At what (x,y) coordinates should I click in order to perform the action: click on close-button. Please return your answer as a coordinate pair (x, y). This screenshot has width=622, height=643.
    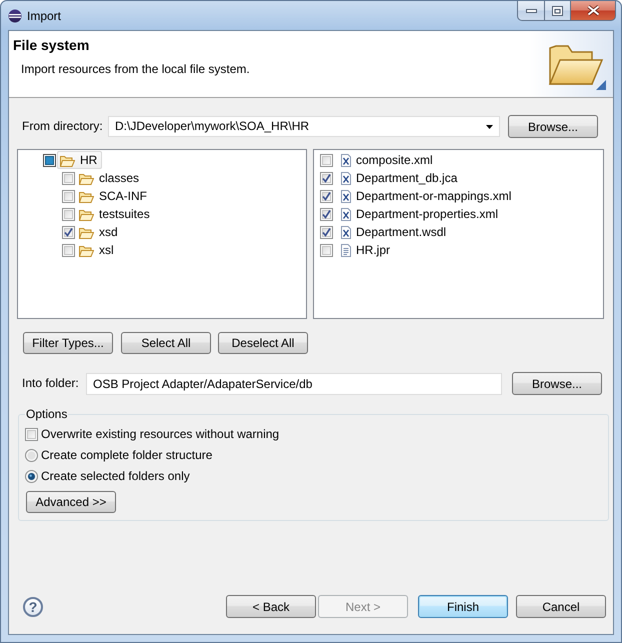
    Looking at the image, I should click on (593, 11).